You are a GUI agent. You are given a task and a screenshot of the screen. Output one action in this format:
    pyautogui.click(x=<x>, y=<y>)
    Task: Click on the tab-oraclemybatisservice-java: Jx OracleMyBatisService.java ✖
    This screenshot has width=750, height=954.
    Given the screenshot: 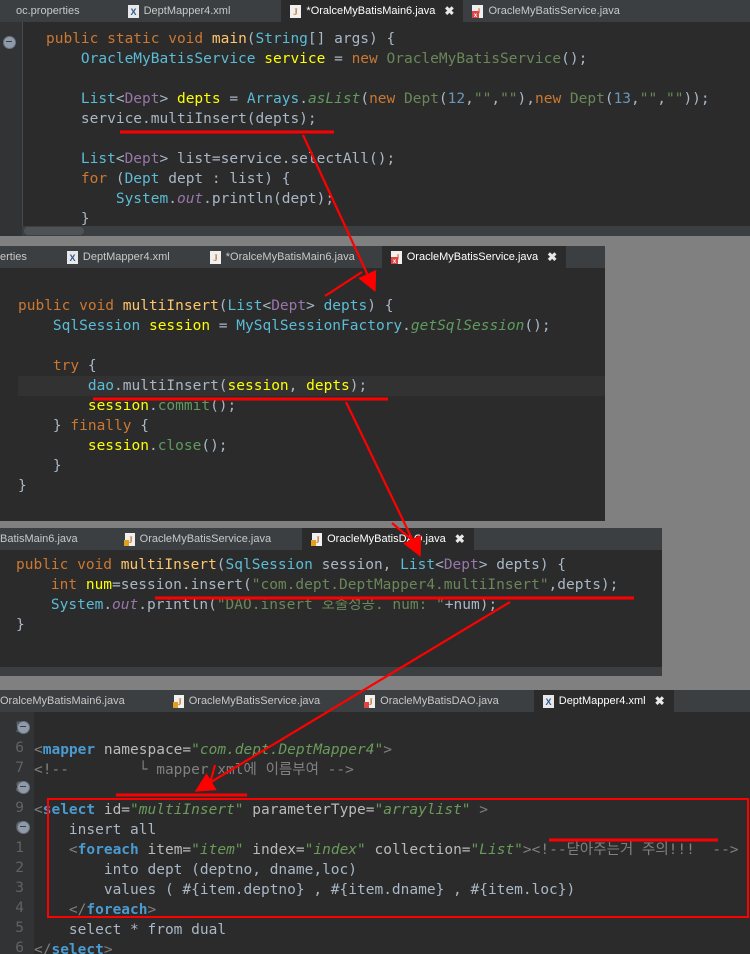 What is the action you would take?
    pyautogui.click(x=474, y=257)
    